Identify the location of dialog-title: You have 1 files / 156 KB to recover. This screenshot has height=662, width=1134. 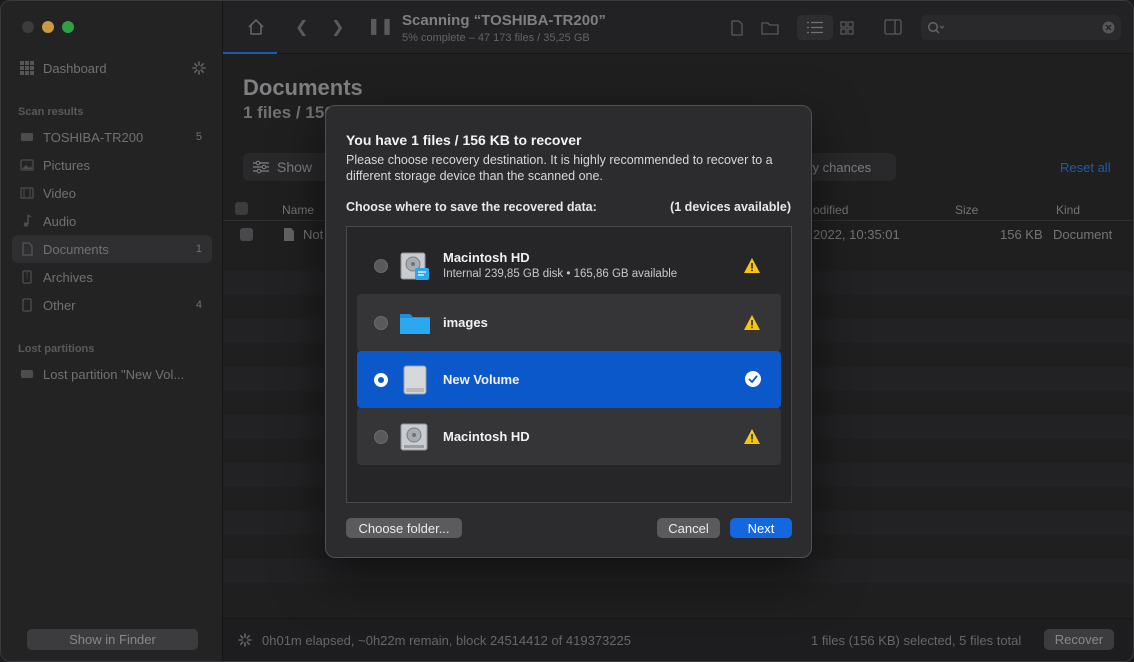
(464, 140).